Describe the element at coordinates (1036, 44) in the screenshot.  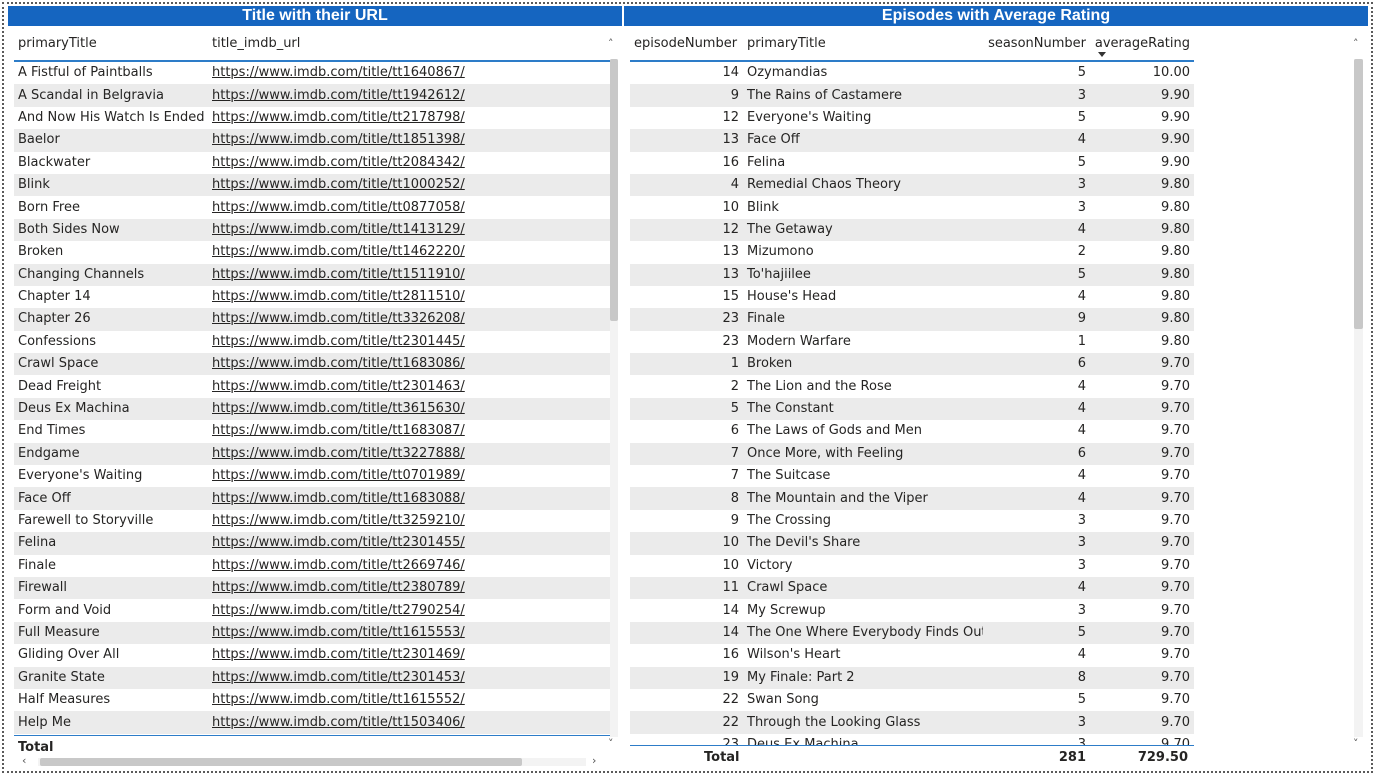
I see `column-header-season-number: seasonNumber` at that location.